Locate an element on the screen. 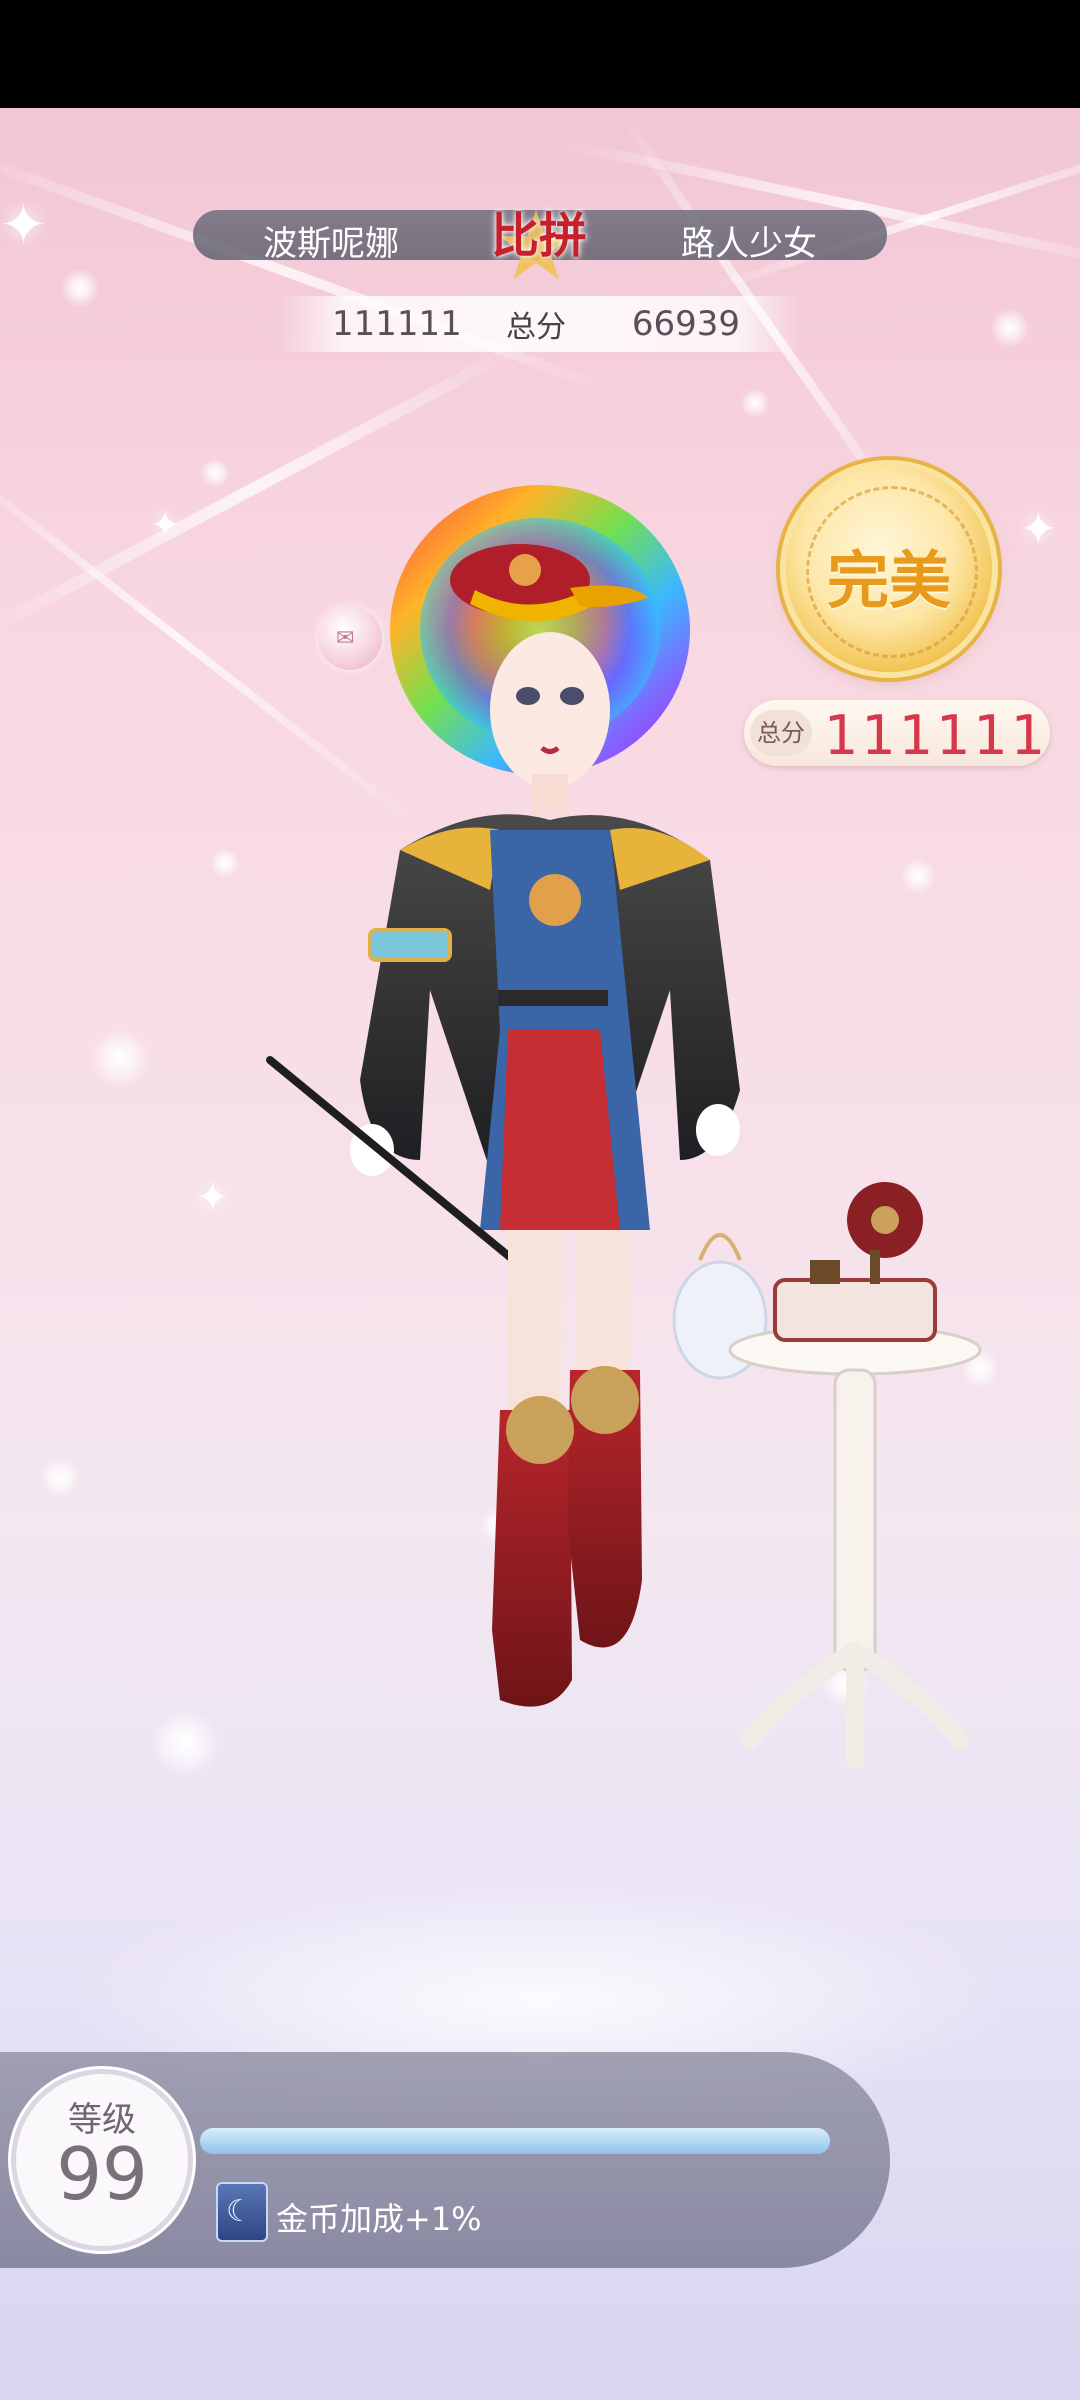 This screenshot has height=2400, width=1080. medal-label: 完美 is located at coordinates (888, 580).